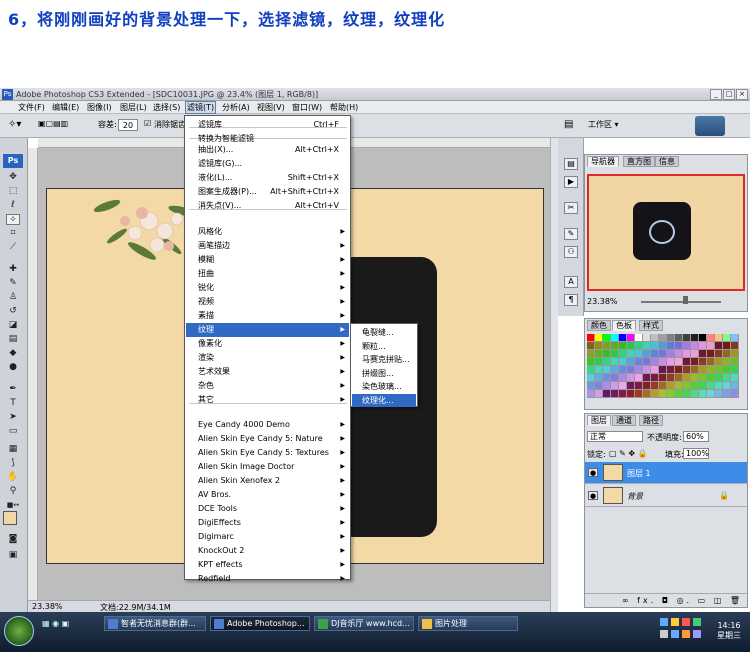 The image size is (750, 652). Describe the element at coordinates (13, 191) in the screenshot. I see `marquee-tool-icon: ⬚` at that location.